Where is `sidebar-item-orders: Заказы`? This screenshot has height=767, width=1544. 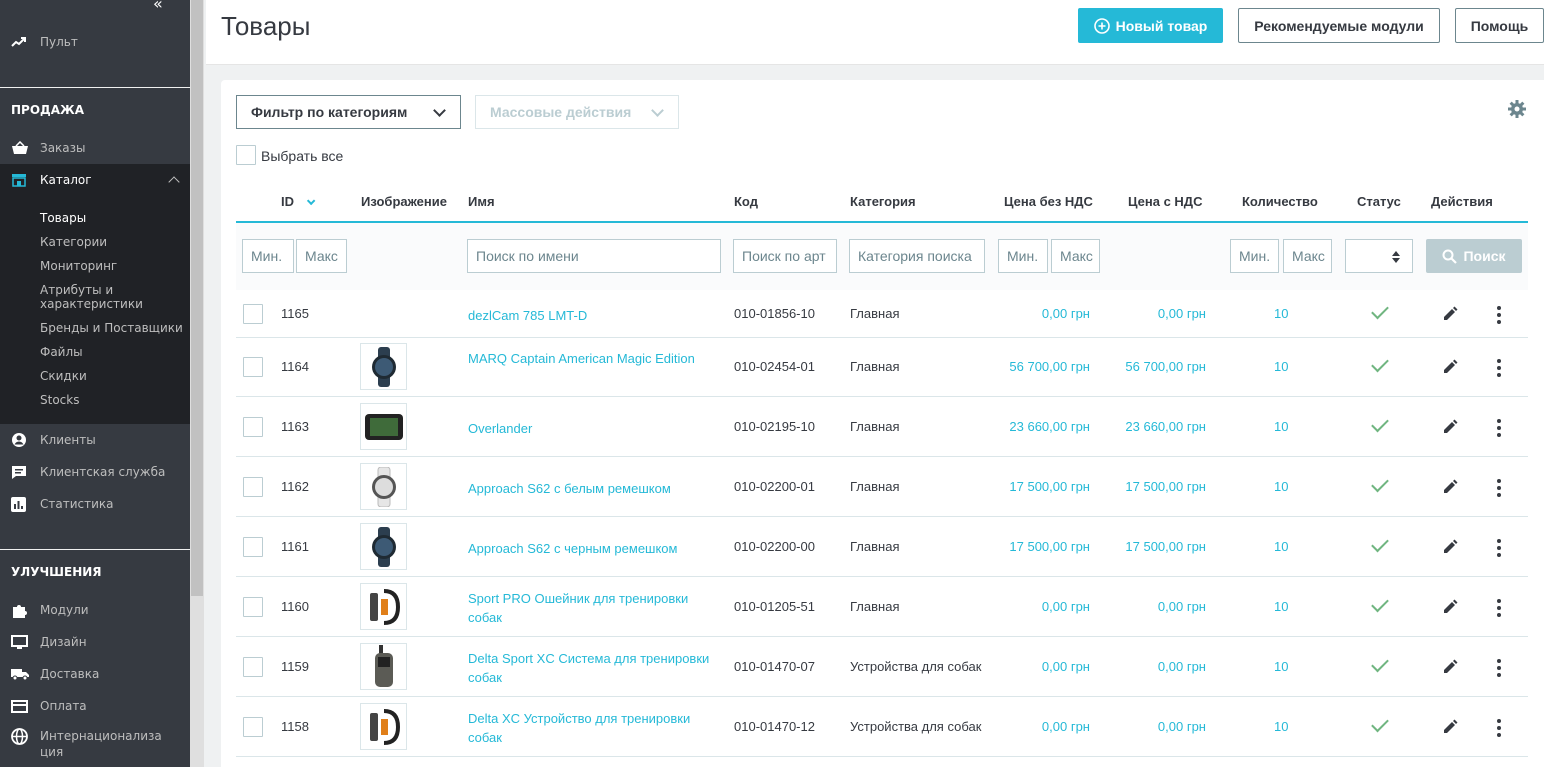
sidebar-item-orders: Заказы is located at coordinates (95, 148).